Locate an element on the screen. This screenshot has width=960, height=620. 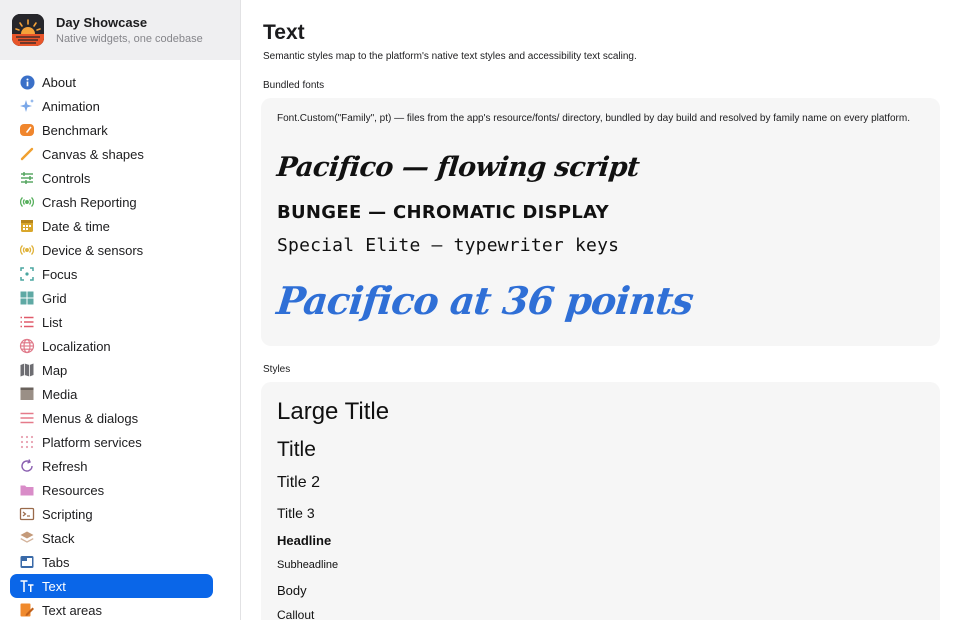
speedometer-icon is located at coordinates (27, 130).